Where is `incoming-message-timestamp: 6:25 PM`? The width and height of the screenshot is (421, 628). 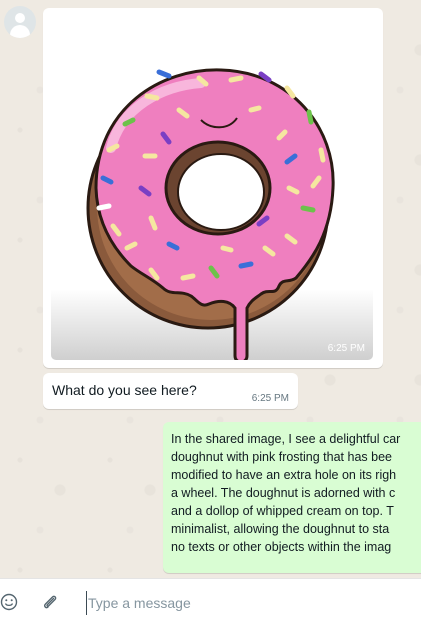
incoming-message-timestamp: 6:25 PM is located at coordinates (270, 398).